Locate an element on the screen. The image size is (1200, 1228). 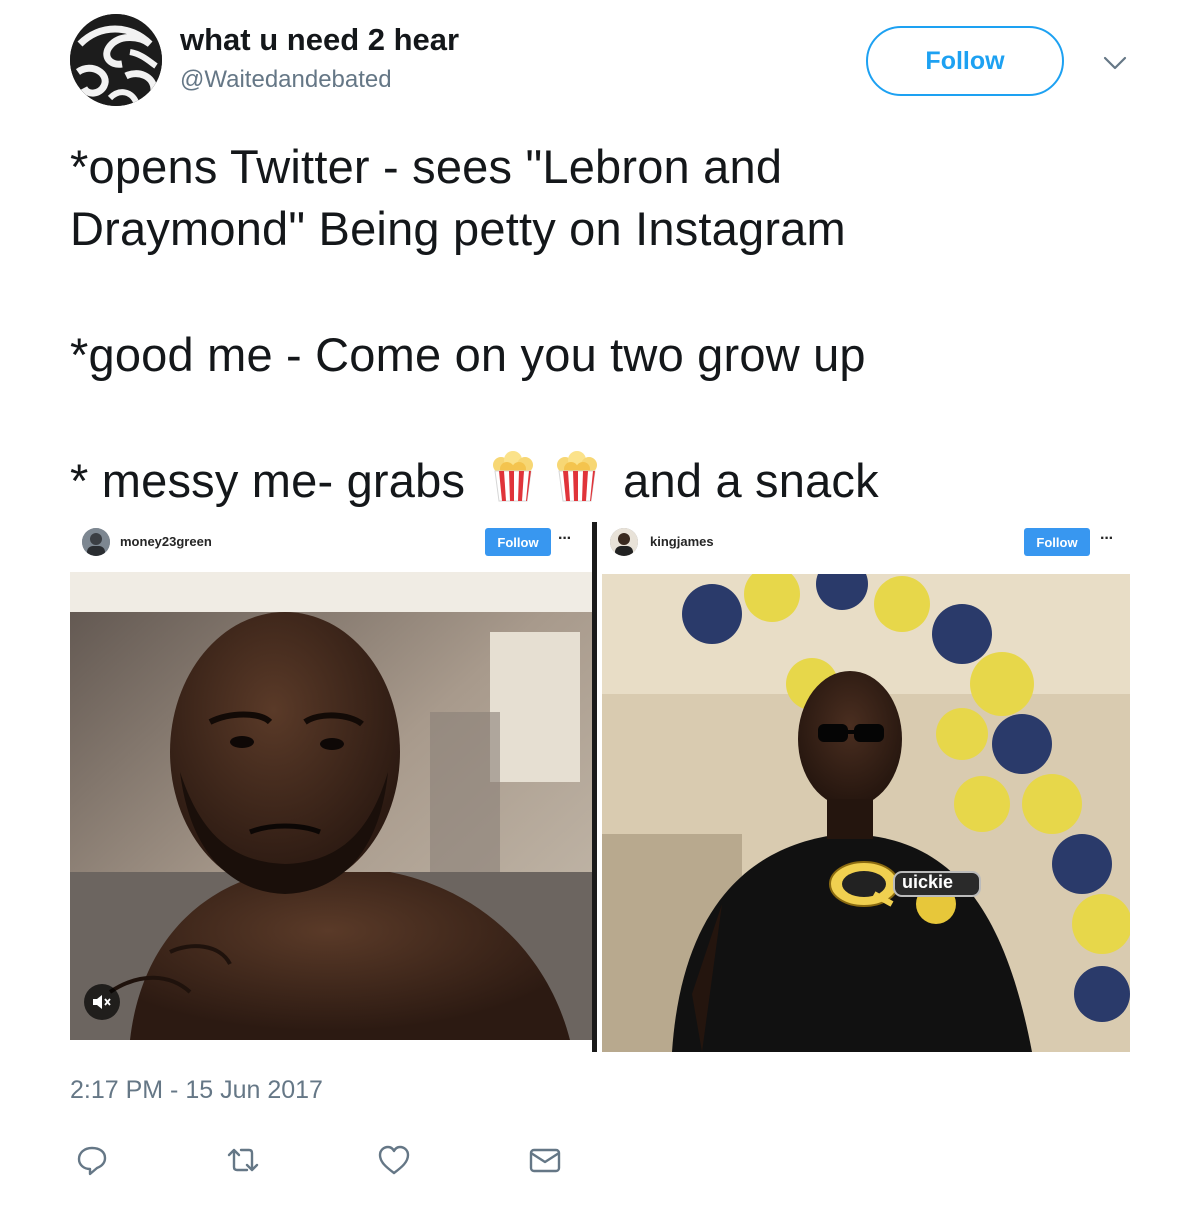
shirt-logo-text: uickie is located at coordinates (928, 882).